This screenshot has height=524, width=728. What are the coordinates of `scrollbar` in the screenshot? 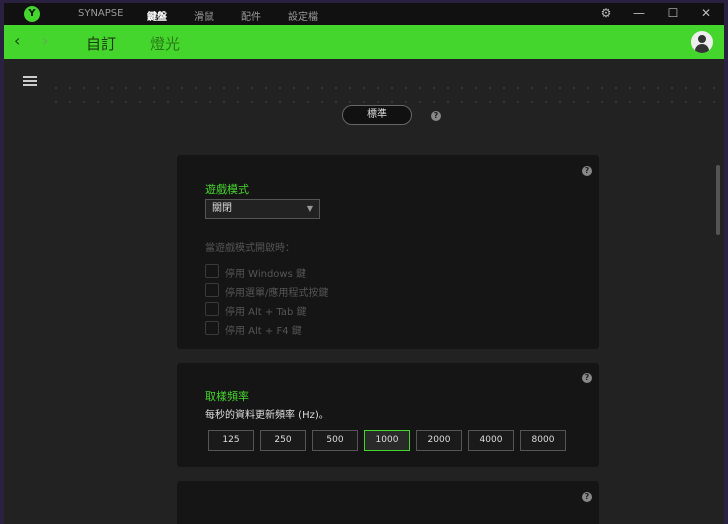 It's located at (718, 200).